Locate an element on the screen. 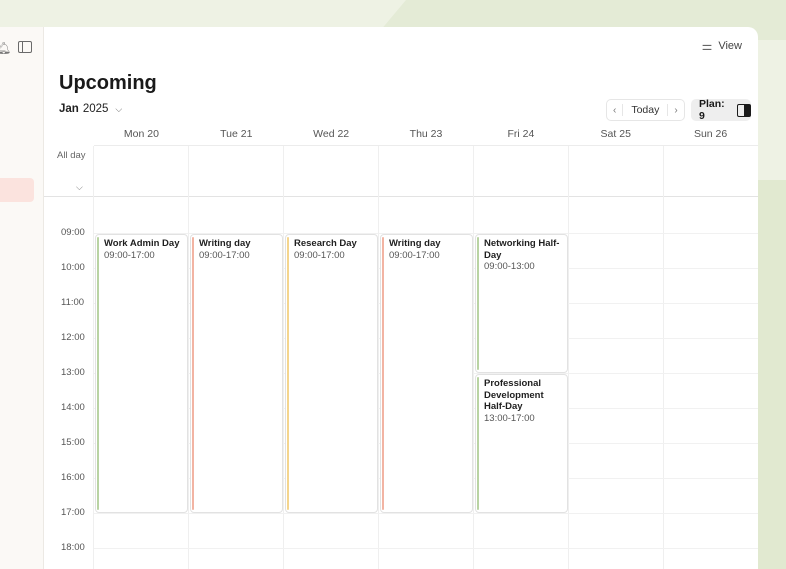 The height and width of the screenshot is (569, 786). sidebar-toggle-icon is located at coordinates (25, 47).